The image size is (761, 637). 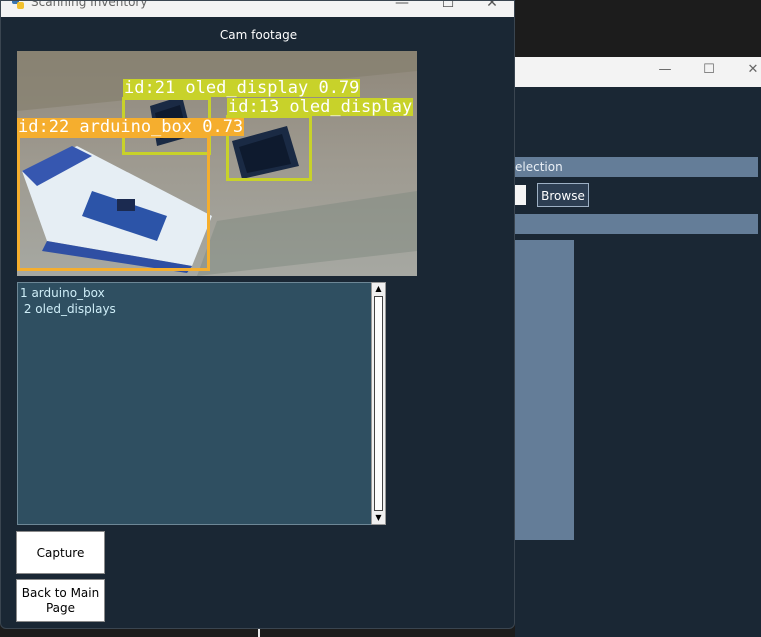 What do you see at coordinates (636, 224) in the screenshot?
I see `section-header-bar` at bounding box center [636, 224].